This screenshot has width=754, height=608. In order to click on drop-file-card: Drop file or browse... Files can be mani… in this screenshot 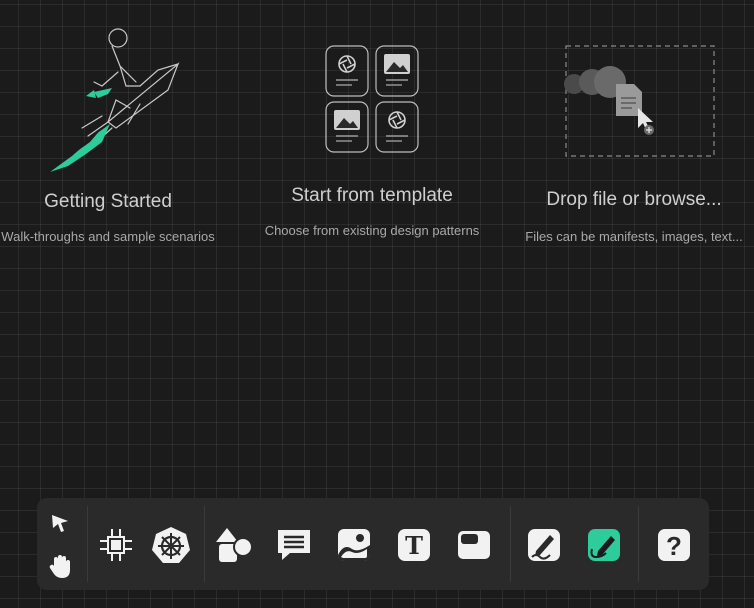, I will do `click(632, 142)`.